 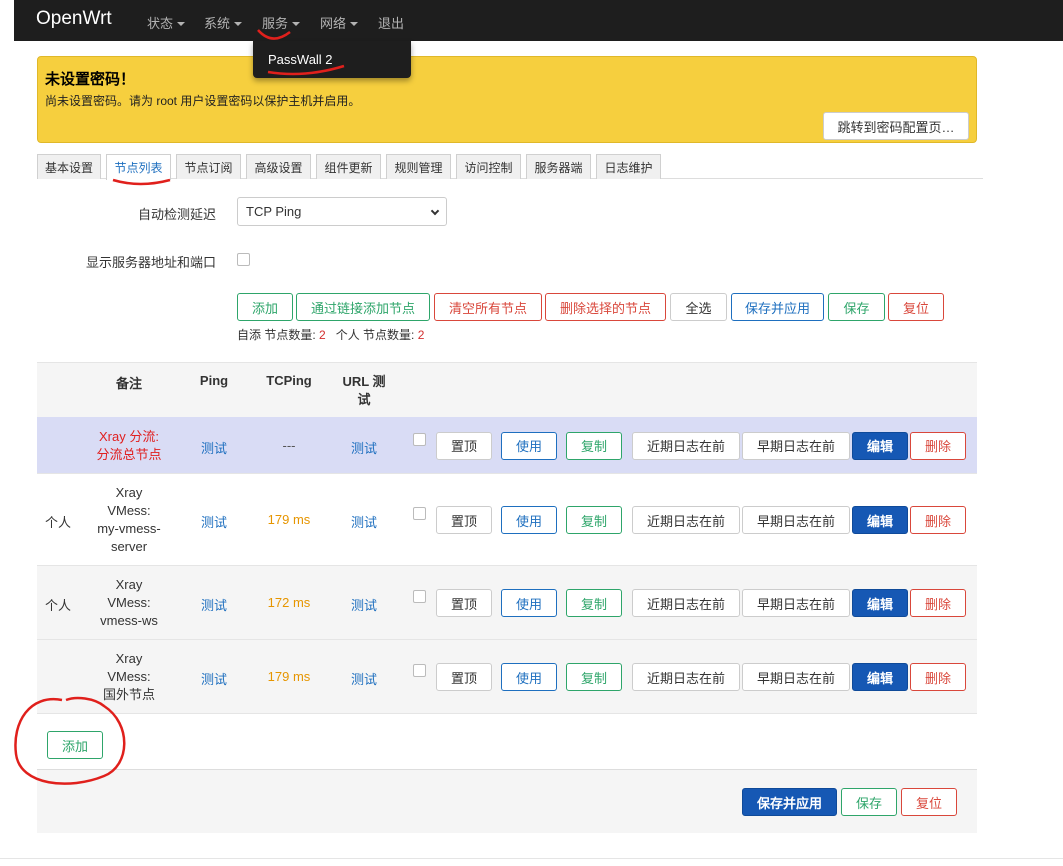 What do you see at coordinates (488, 166) in the screenshot?
I see `tab-access-control: 访问控制` at bounding box center [488, 166].